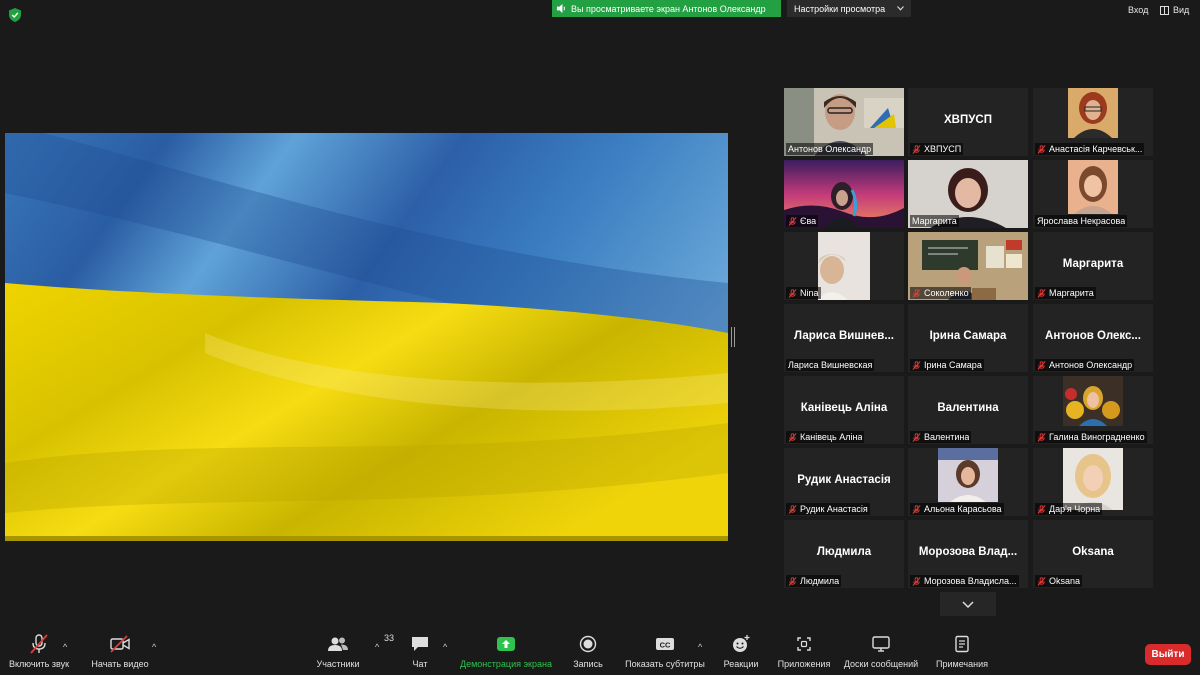 The width and height of the screenshot is (1200, 675). I want to click on participant-display-name: Ірина Самара, so click(968, 336).